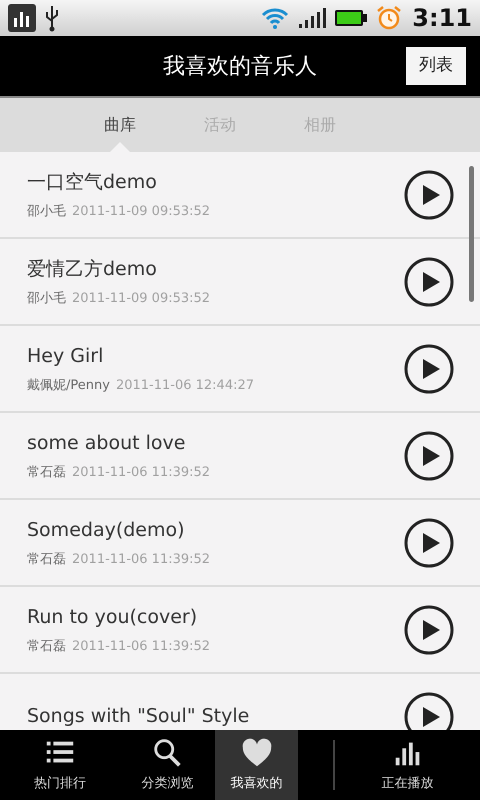 The height and width of the screenshot is (800, 480). Describe the element at coordinates (407, 765) in the screenshot. I see `nav-tab: 正在播放` at that location.